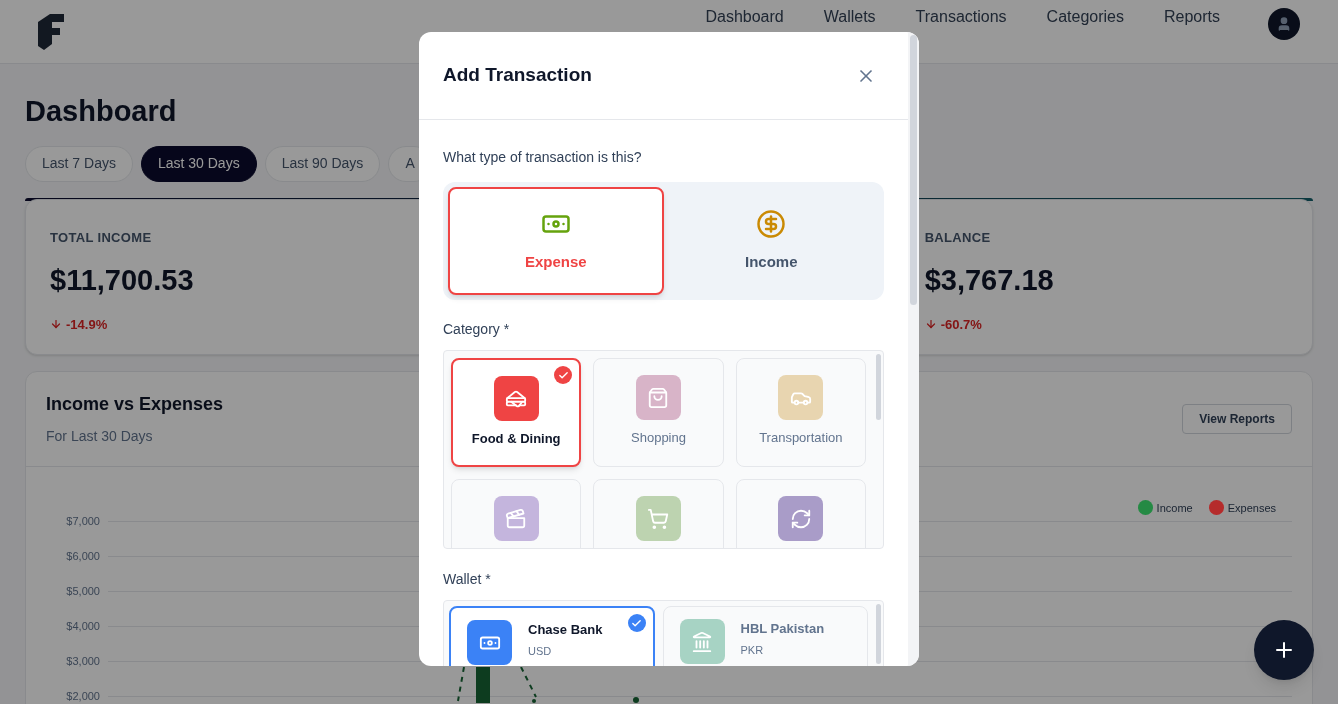 Image resolution: width=1338 pixels, height=704 pixels. What do you see at coordinates (517, 75) in the screenshot?
I see `modal-title: Add Transaction` at bounding box center [517, 75].